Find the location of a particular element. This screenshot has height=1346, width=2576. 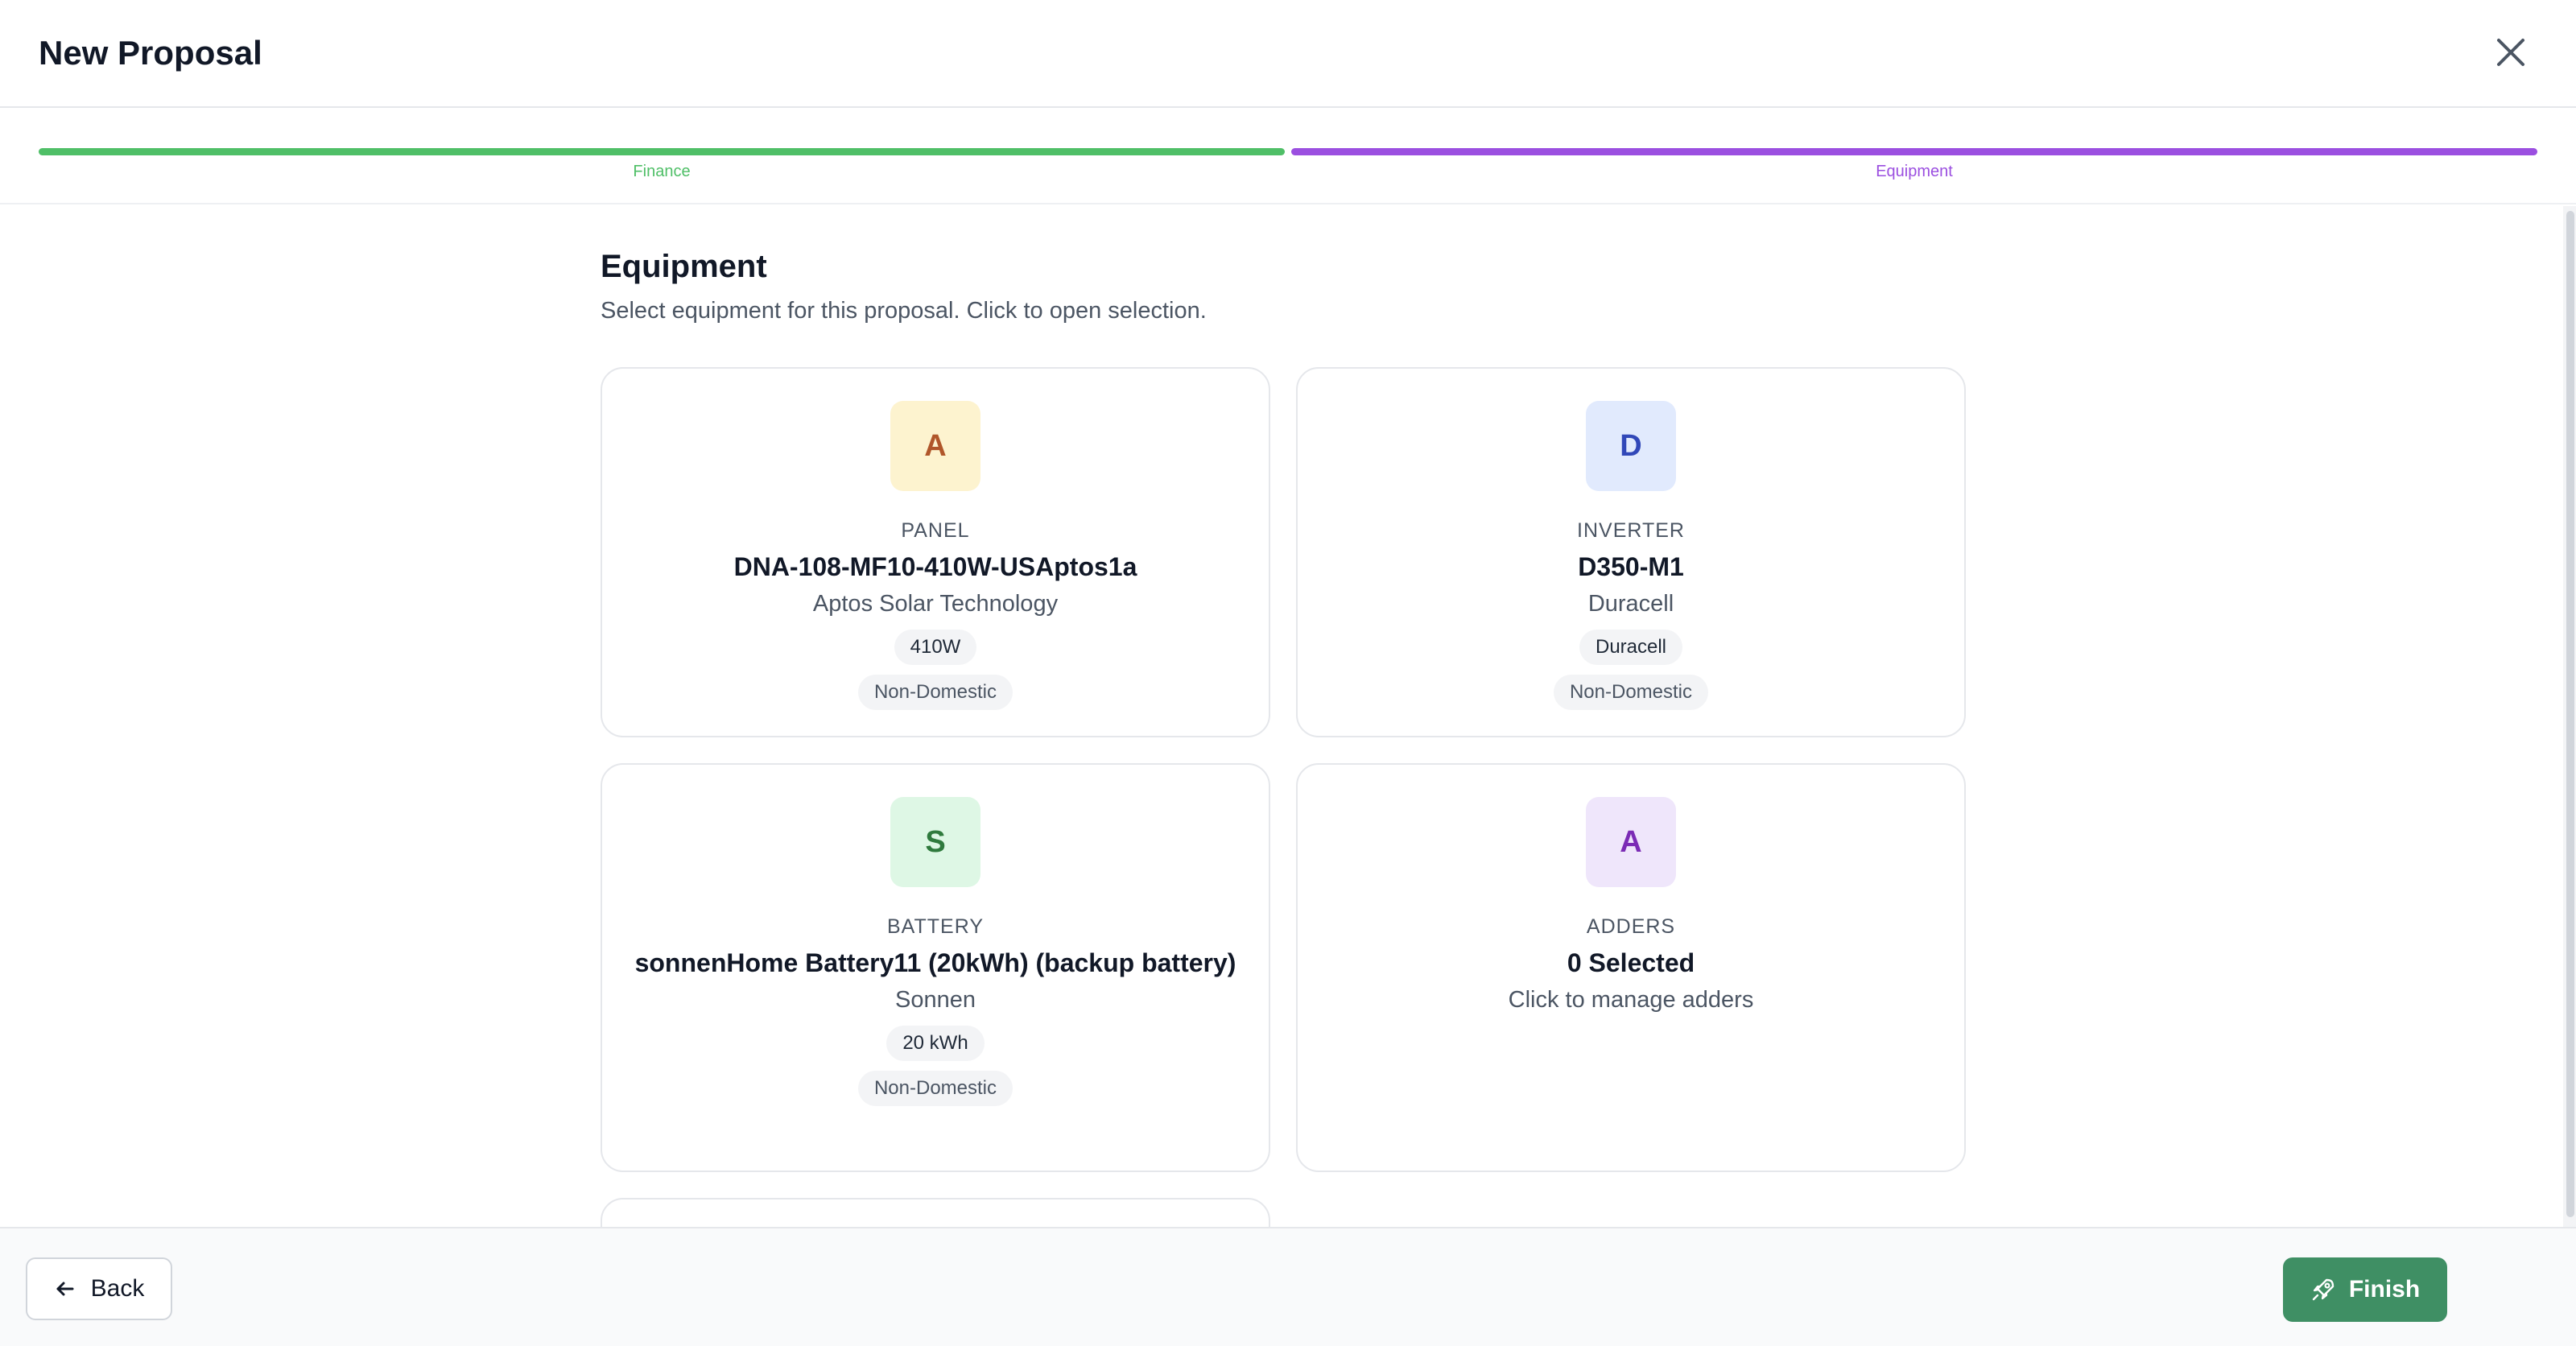

adders-kind: ADDERS is located at coordinates (1631, 927).